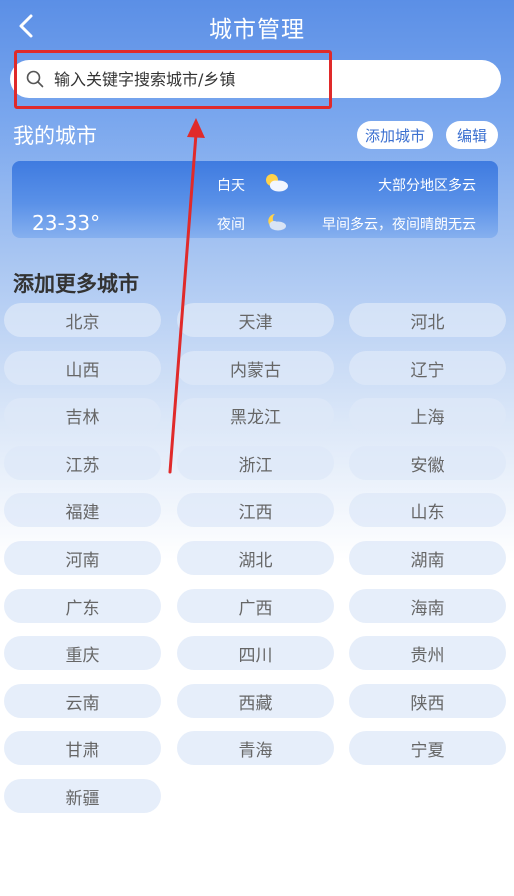 The image size is (514, 896). Describe the element at coordinates (255, 701) in the screenshot. I see `province-chip: 西藏` at that location.